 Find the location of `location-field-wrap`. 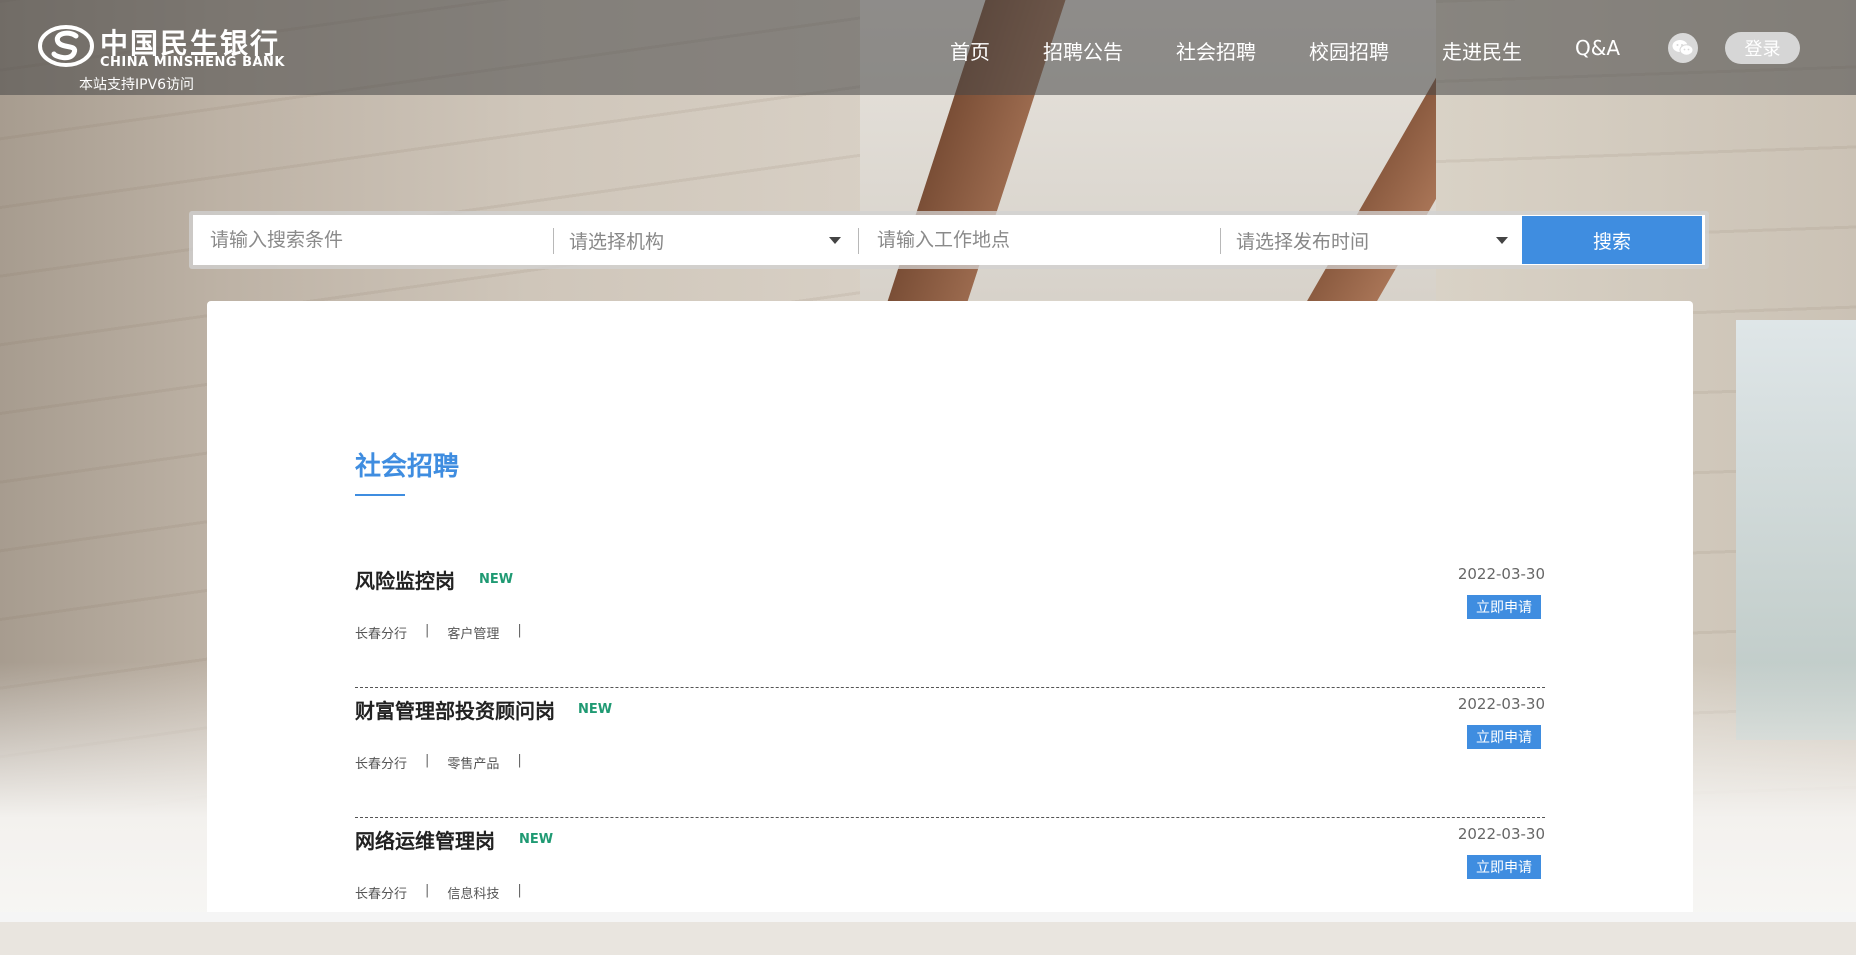

location-field-wrap is located at coordinates (1040, 240).